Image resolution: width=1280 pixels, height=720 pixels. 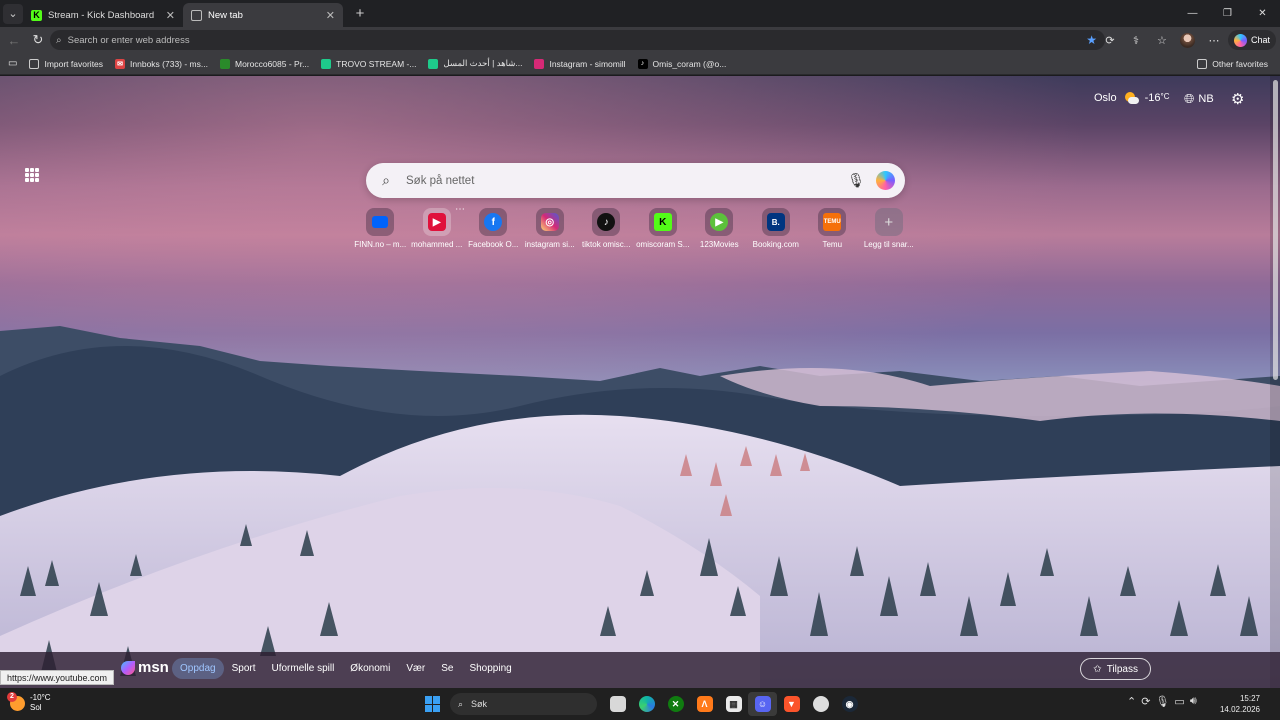 I want to click on weather-widget: Oslo -16°C, so click(x=1132, y=98).